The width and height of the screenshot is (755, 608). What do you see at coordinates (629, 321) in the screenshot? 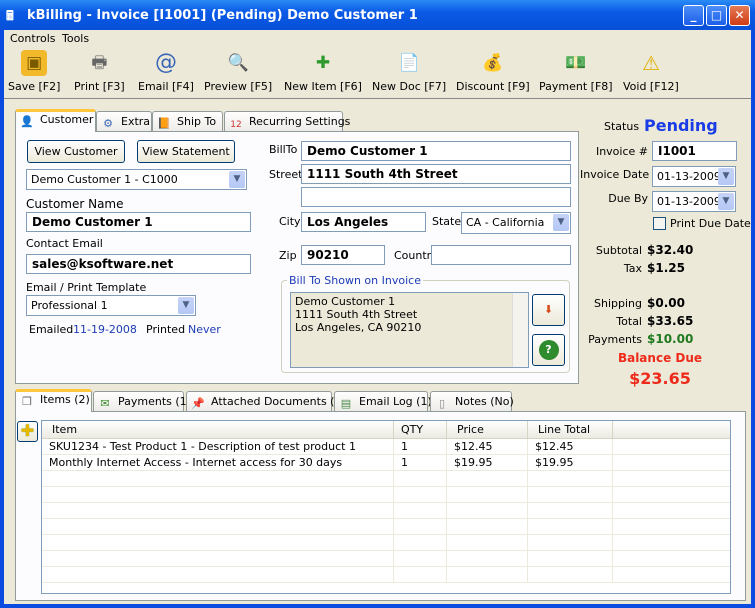
I see `total-label: Total` at bounding box center [629, 321].